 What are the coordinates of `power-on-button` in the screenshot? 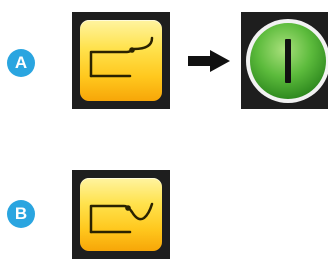 It's located at (284, 60).